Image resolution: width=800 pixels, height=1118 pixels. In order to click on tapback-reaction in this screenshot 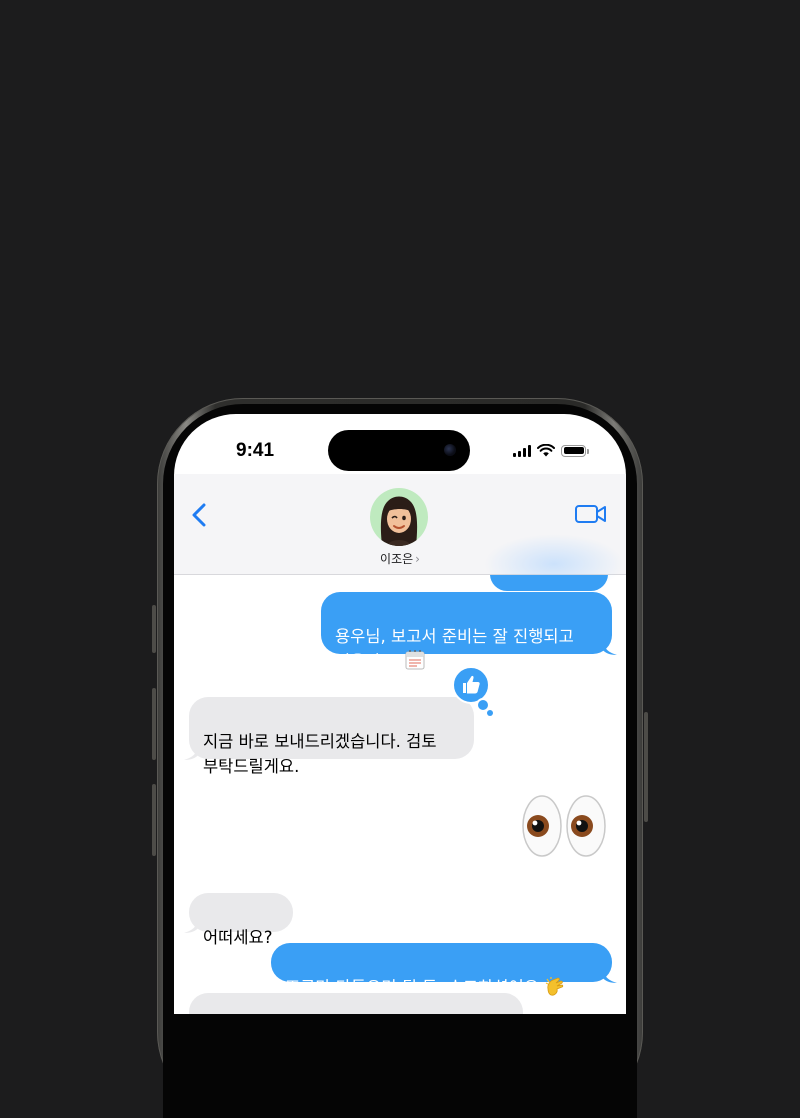, I will do `click(472, 691)`.